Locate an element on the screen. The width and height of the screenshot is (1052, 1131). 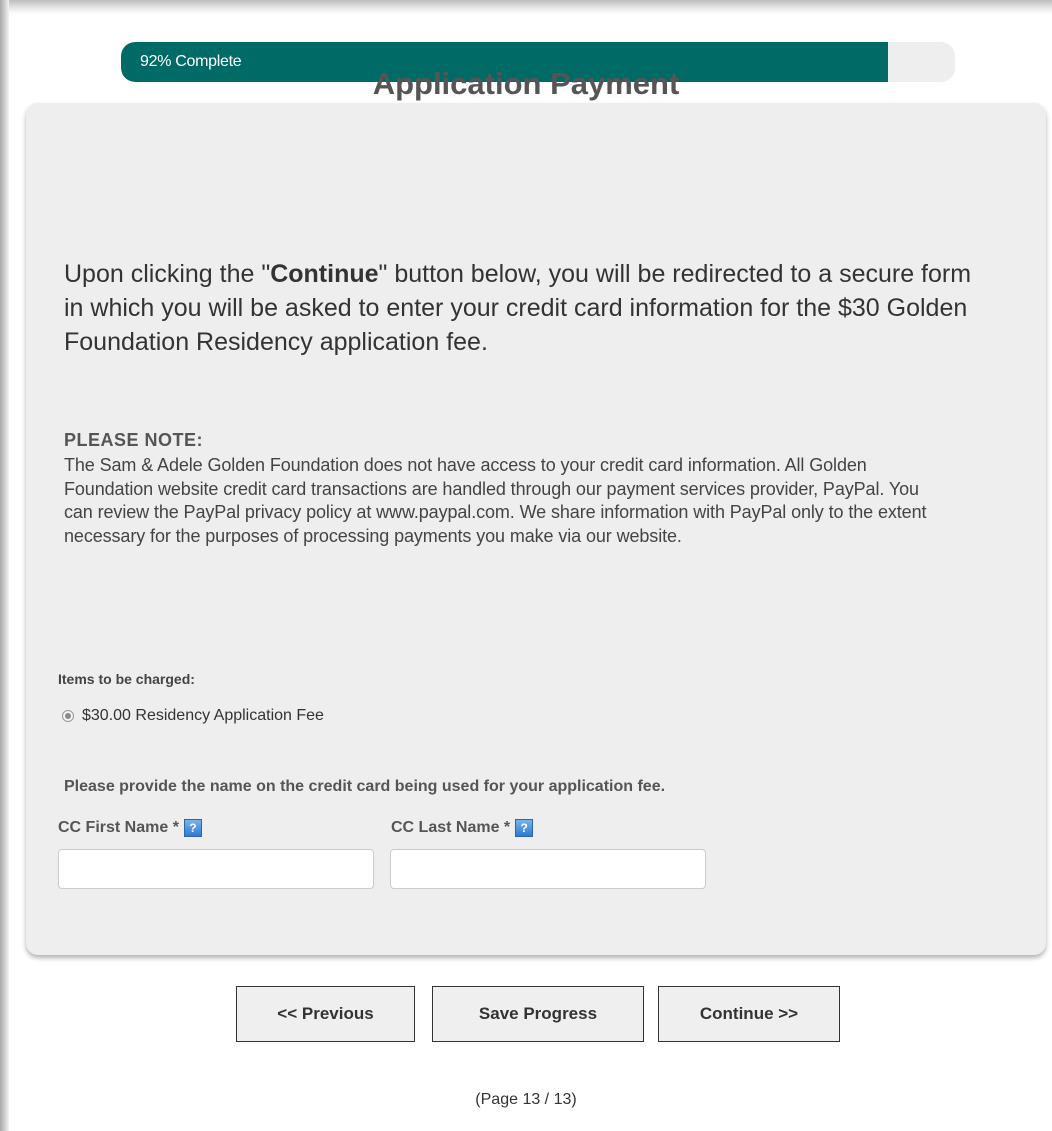
continue-button: Continue >> is located at coordinates (749, 1014).